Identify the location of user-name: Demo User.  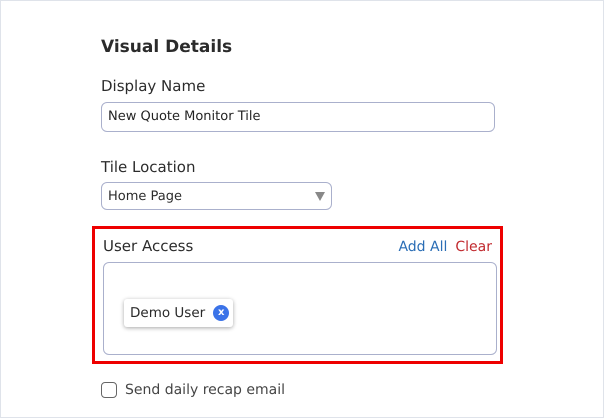
(168, 313).